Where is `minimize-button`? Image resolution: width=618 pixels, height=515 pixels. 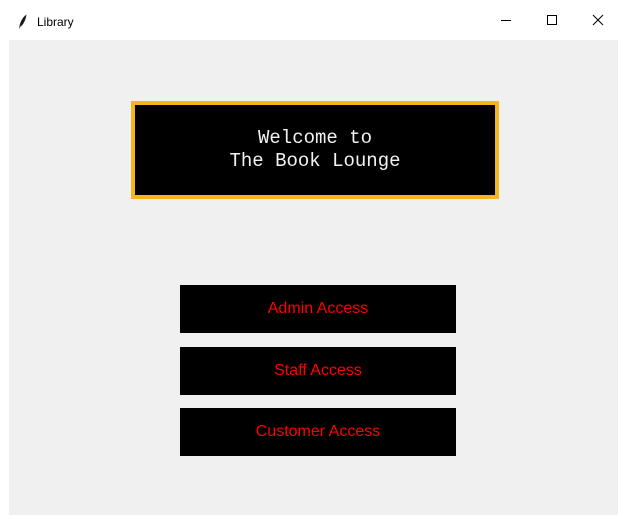
minimize-button is located at coordinates (506, 22).